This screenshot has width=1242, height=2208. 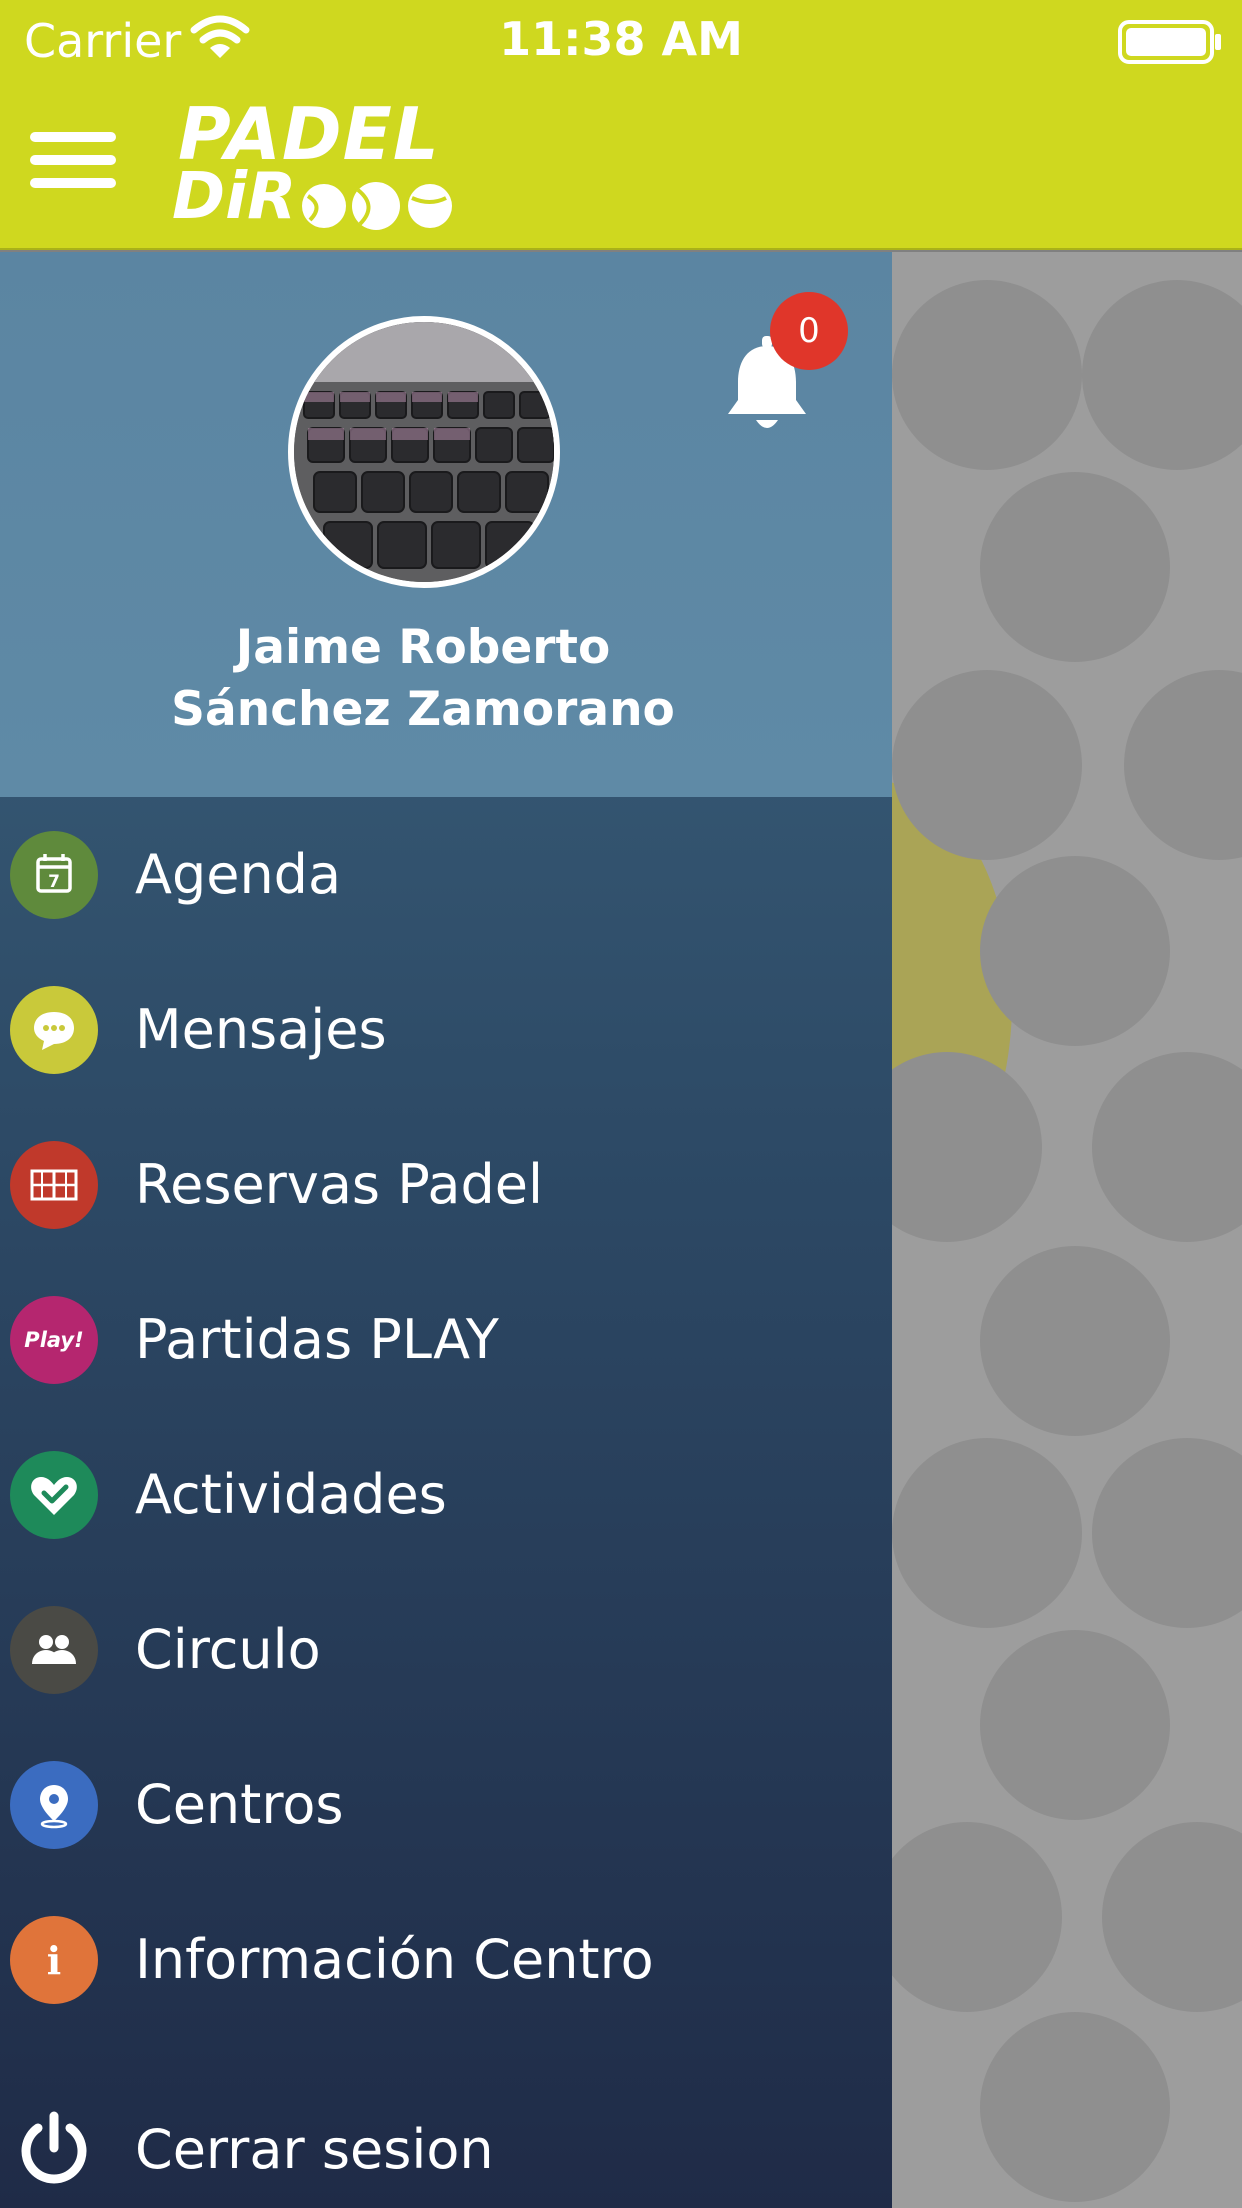 I want to click on ball-icon, so click(x=1183, y=765).